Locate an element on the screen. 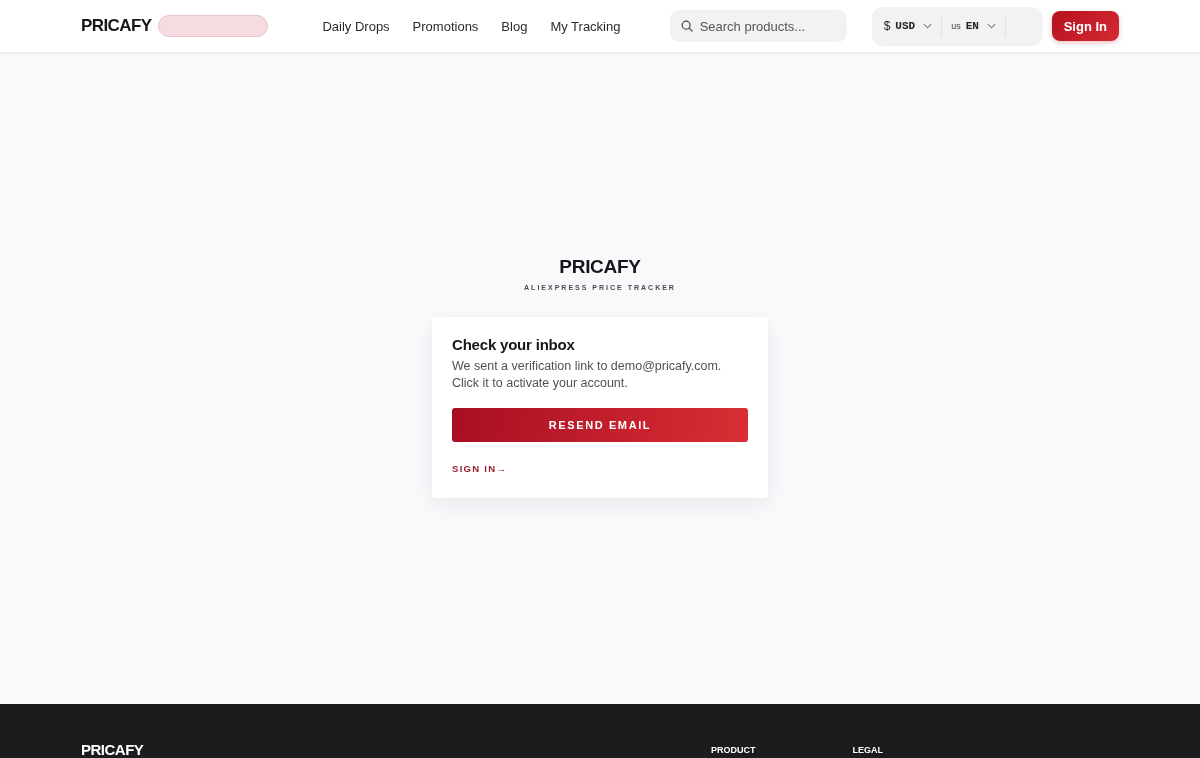  footer-heading: LEGAL is located at coordinates (867, 750).